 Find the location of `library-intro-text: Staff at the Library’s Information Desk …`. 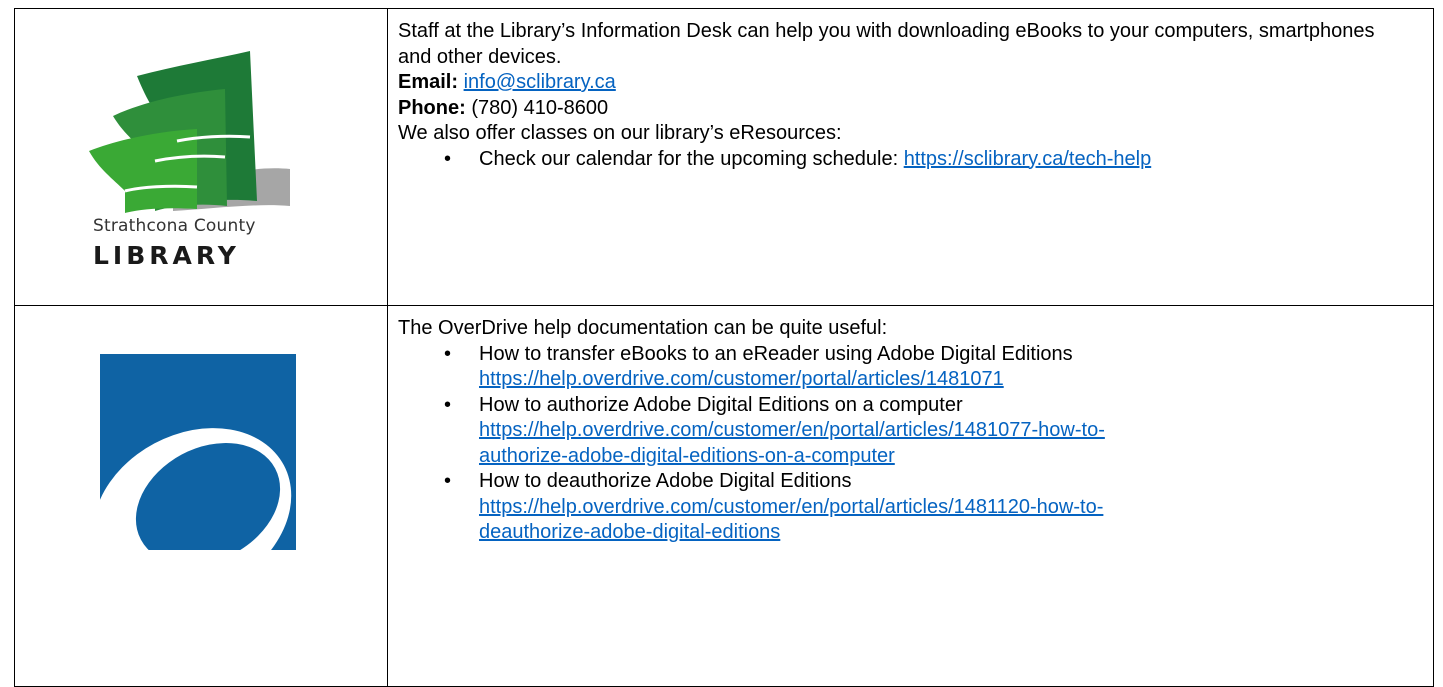

library-intro-text: Staff at the Library’s Information Desk … is located at coordinates (886, 44).